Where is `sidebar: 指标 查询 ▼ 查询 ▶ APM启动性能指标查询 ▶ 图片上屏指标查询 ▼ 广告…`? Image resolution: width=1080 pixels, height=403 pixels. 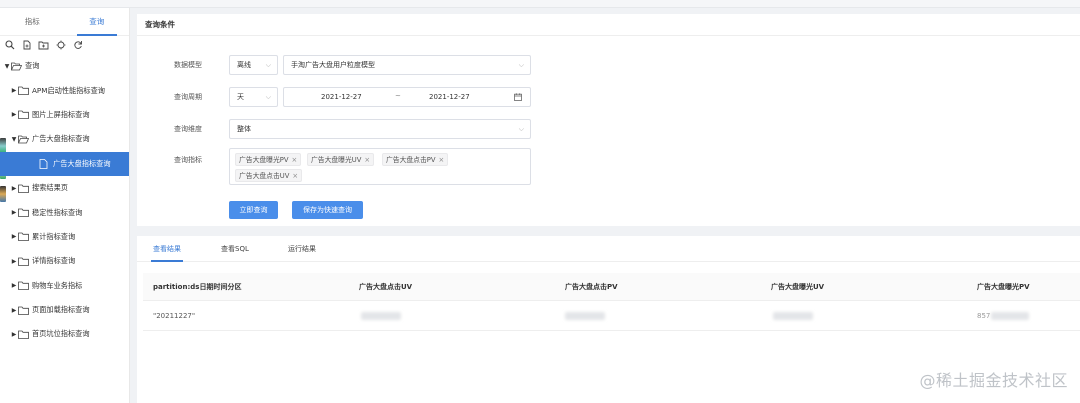
sidebar: 指标 查询 ▼ 查询 ▶ APM启动性能指标查询 ▶ 图片上屏指标查询 ▼ 广告… is located at coordinates (65, 205).